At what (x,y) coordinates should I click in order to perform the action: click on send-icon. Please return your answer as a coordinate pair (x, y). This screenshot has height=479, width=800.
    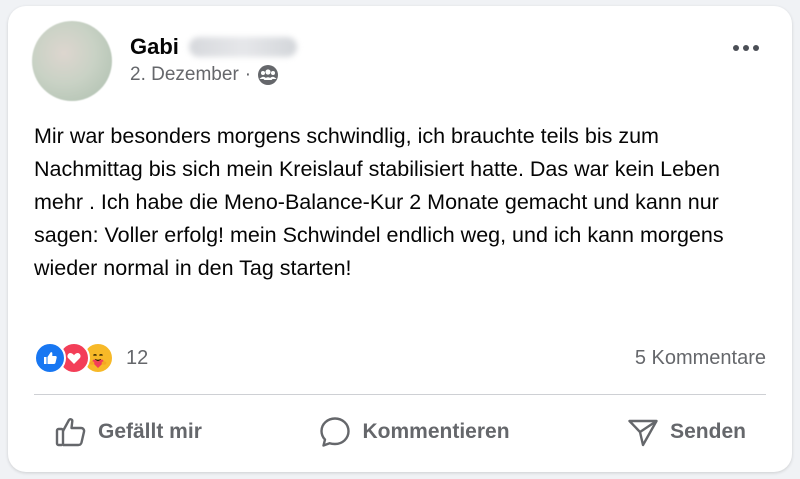
    Looking at the image, I should click on (643, 432).